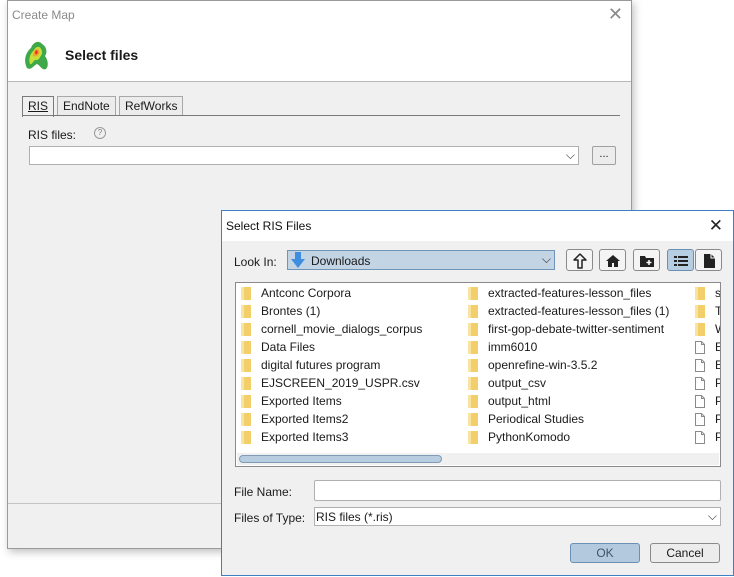  What do you see at coordinates (301, 401) in the screenshot?
I see `file-name: Exported Items` at bounding box center [301, 401].